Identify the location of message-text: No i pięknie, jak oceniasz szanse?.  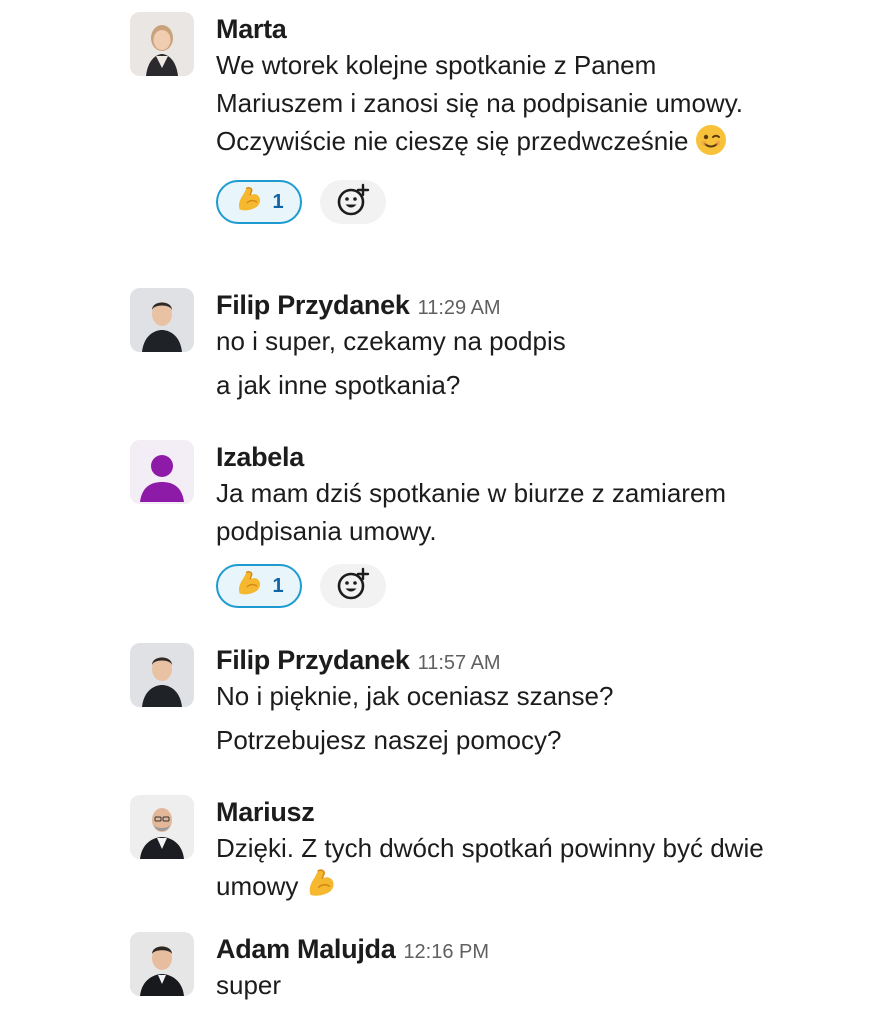
(415, 696).